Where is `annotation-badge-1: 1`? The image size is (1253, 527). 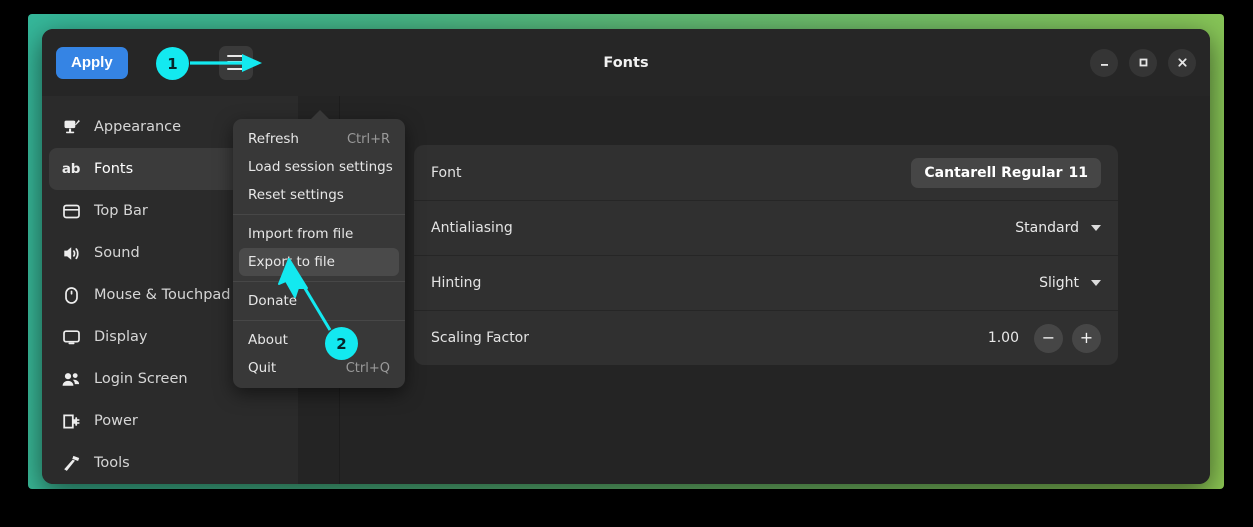
annotation-badge-1: 1 is located at coordinates (172, 63).